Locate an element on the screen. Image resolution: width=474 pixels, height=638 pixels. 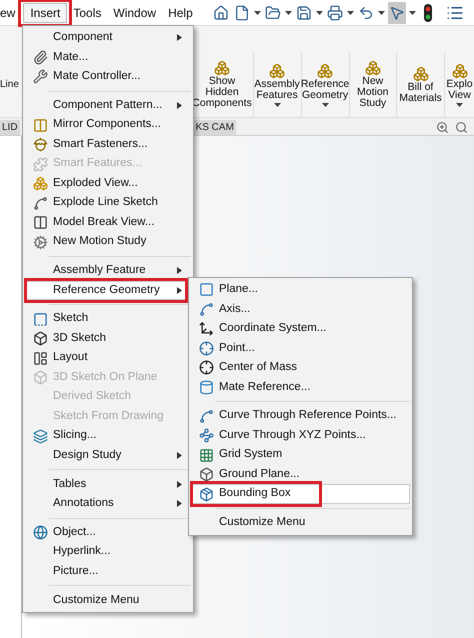
menu-item: New Motion Study is located at coordinates (108, 242).